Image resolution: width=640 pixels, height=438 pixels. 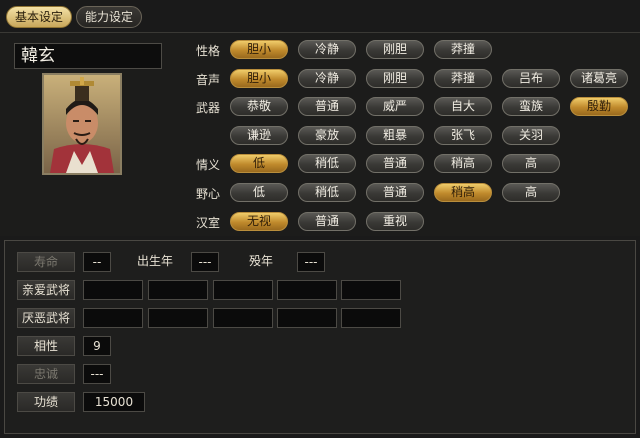 What do you see at coordinates (261, 261) in the screenshot?
I see `death-year-label: 殁年` at bounding box center [261, 261].